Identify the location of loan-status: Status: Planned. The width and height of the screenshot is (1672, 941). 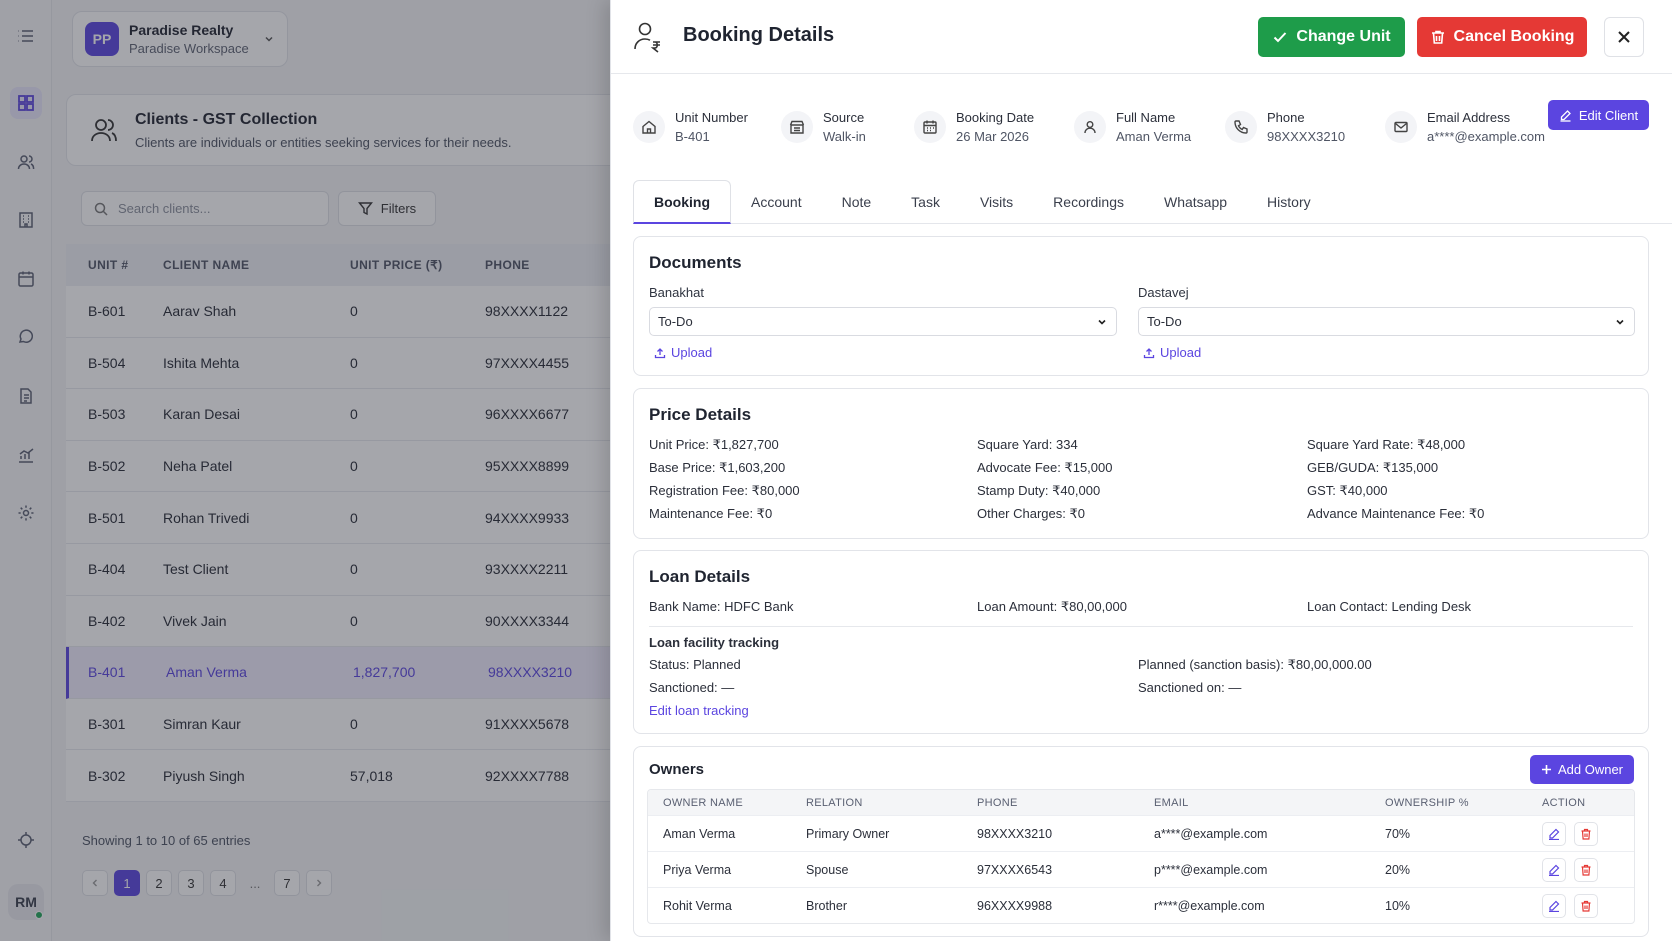
(695, 664).